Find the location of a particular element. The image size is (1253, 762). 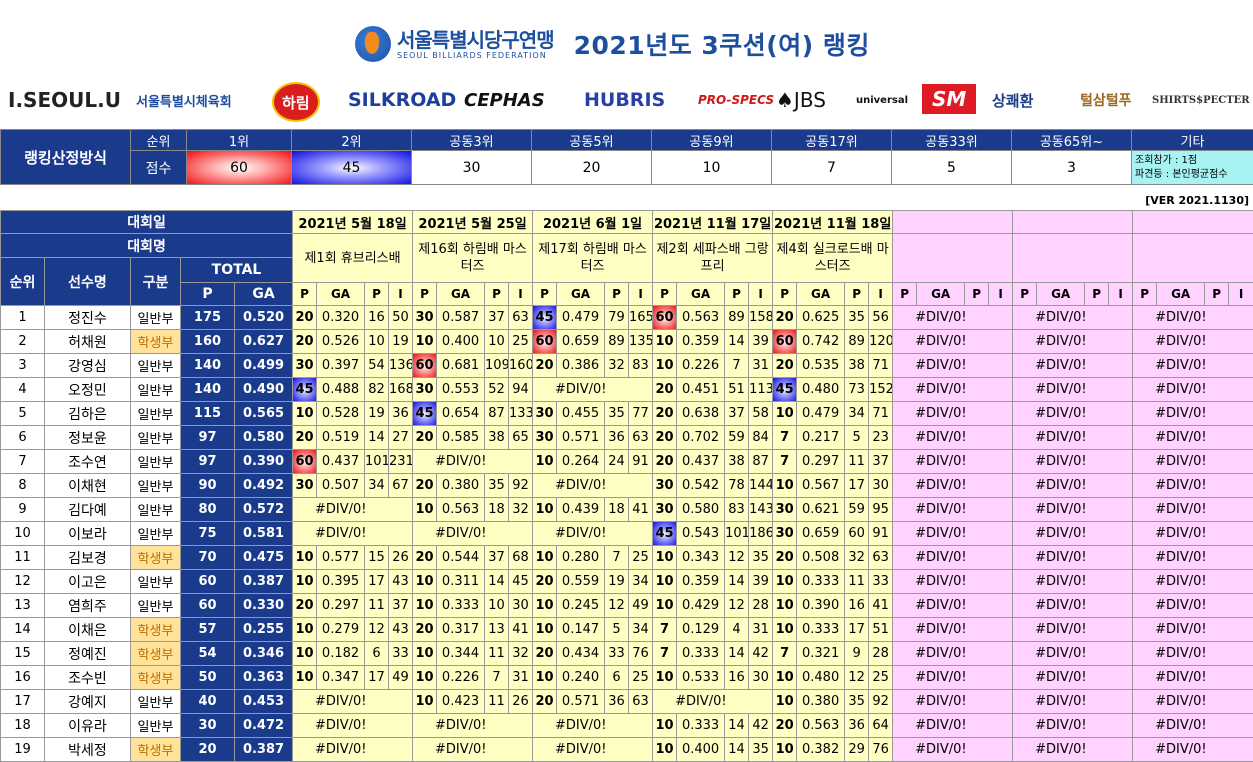

rank-cell: 13 is located at coordinates (23, 606).